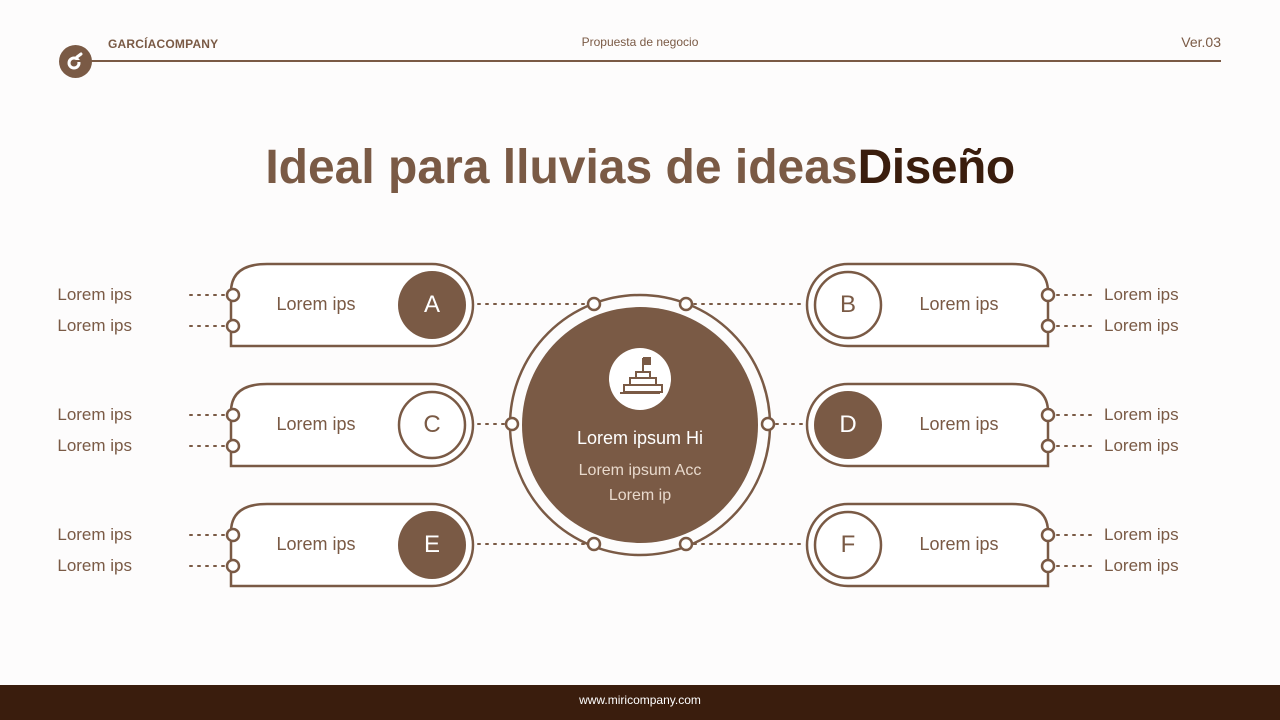  I want to click on node-e-item-2-dot, so click(233, 566).